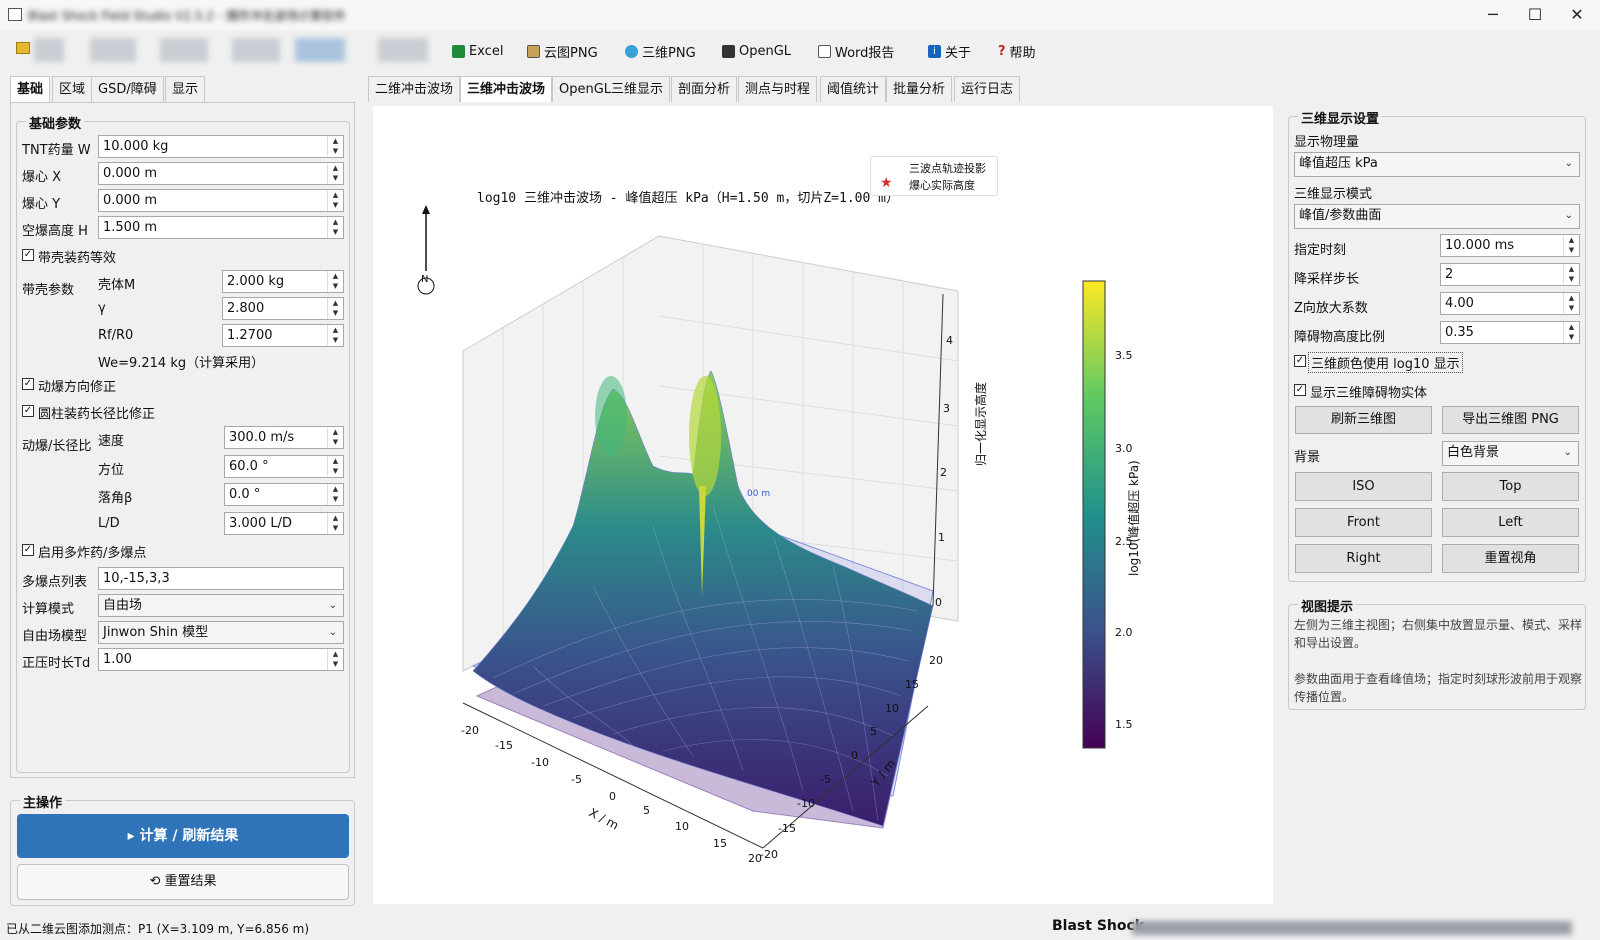  Describe the element at coordinates (1510, 486) in the screenshot. I see `view-top-button: Top` at that location.